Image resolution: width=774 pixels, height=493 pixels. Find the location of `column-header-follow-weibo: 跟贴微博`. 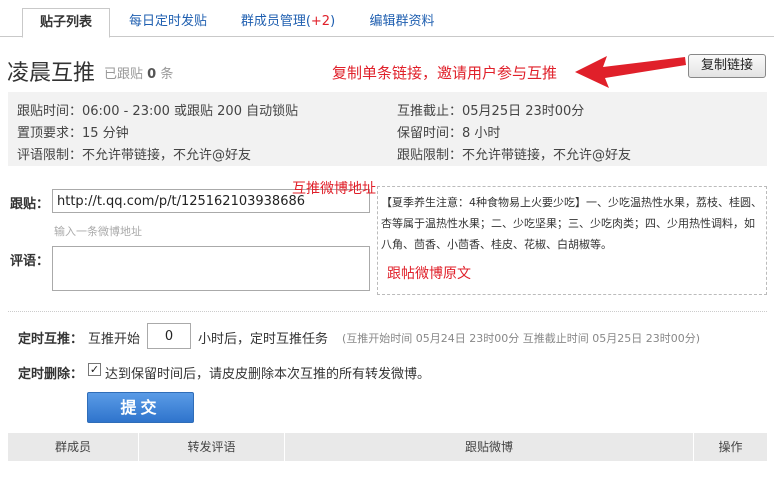

column-header-follow-weibo: 跟贴微博 is located at coordinates (488, 447).